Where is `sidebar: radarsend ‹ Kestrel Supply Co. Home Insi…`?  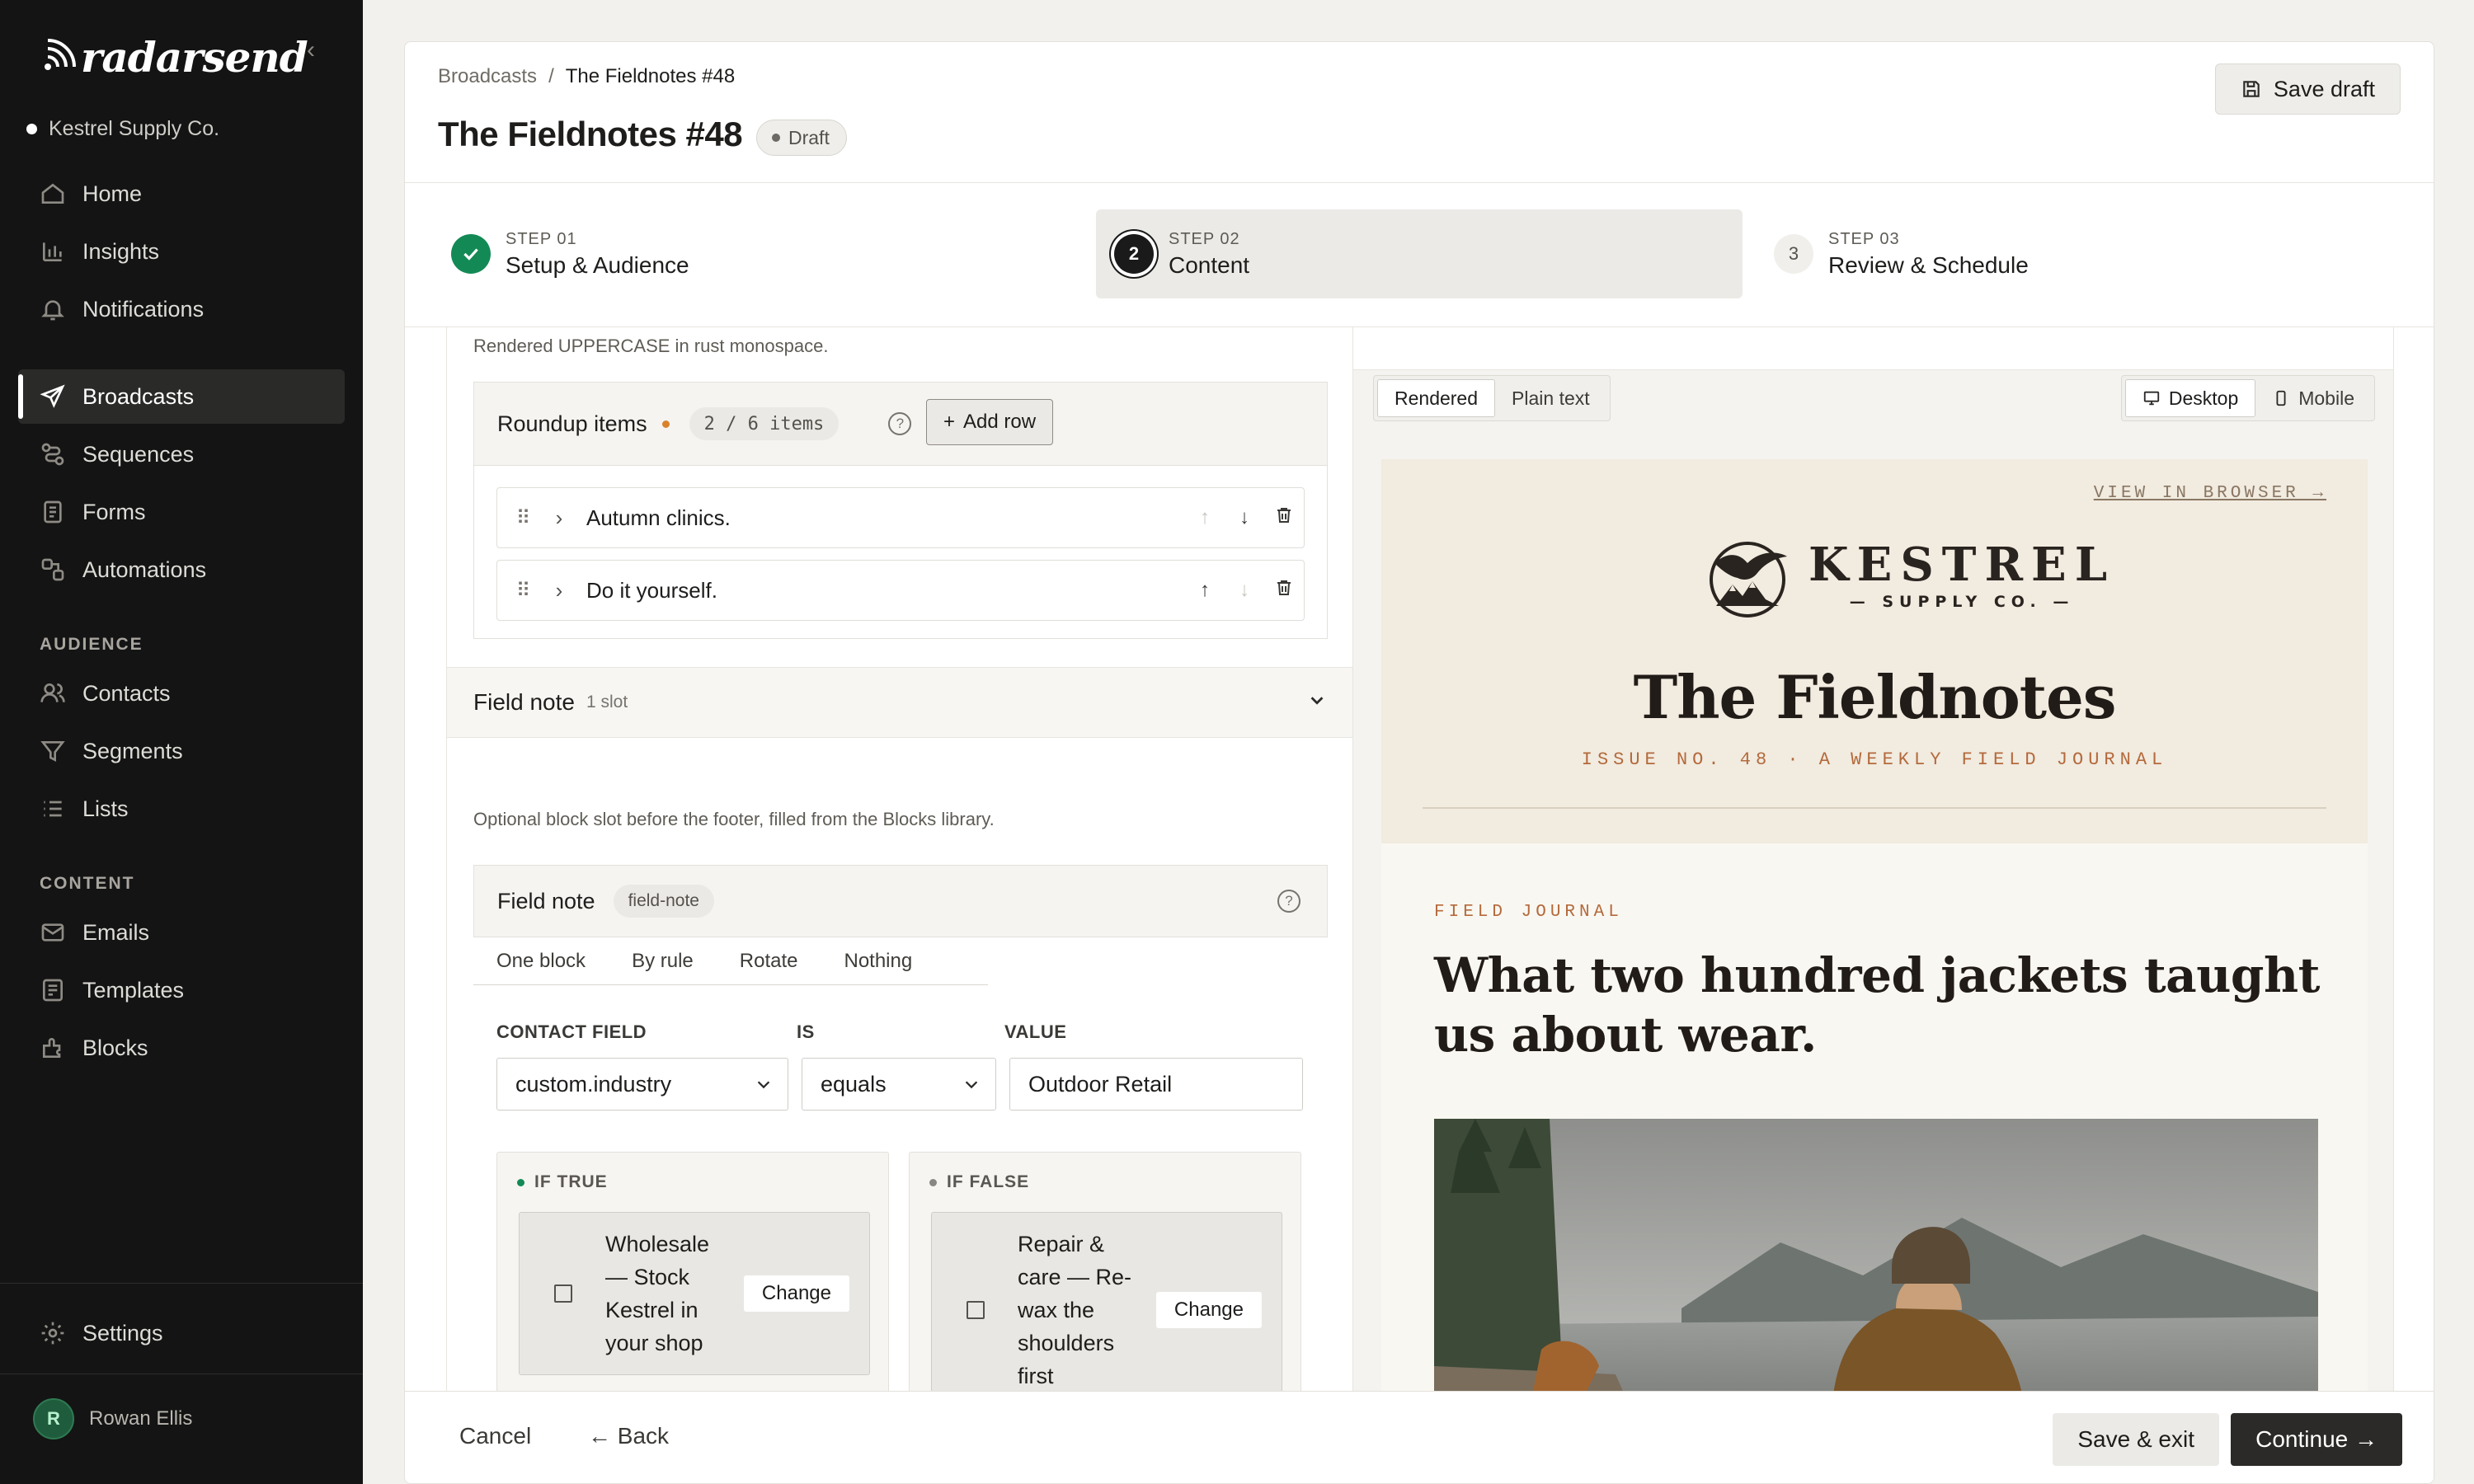
sidebar: radarsend ‹ Kestrel Supply Co. Home Insi… is located at coordinates (181, 742).